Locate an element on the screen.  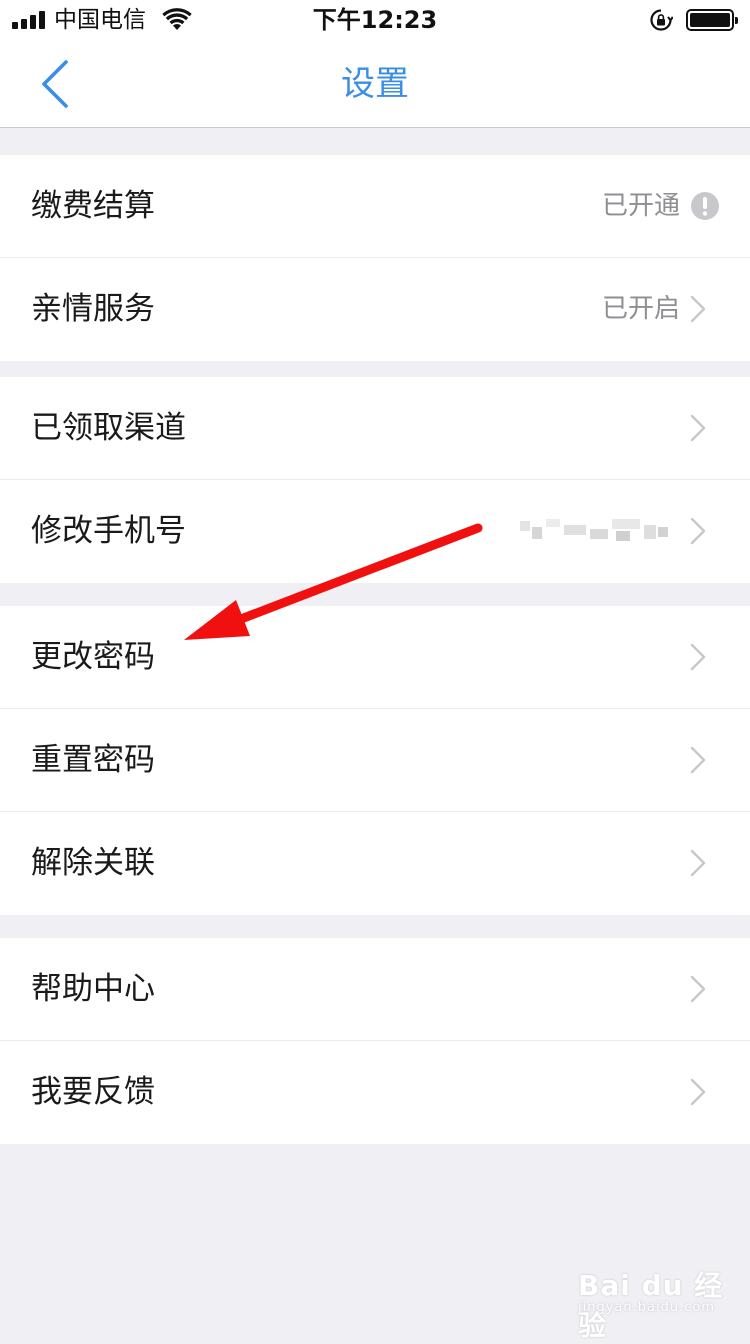
alert-icon is located at coordinates (705, 206).